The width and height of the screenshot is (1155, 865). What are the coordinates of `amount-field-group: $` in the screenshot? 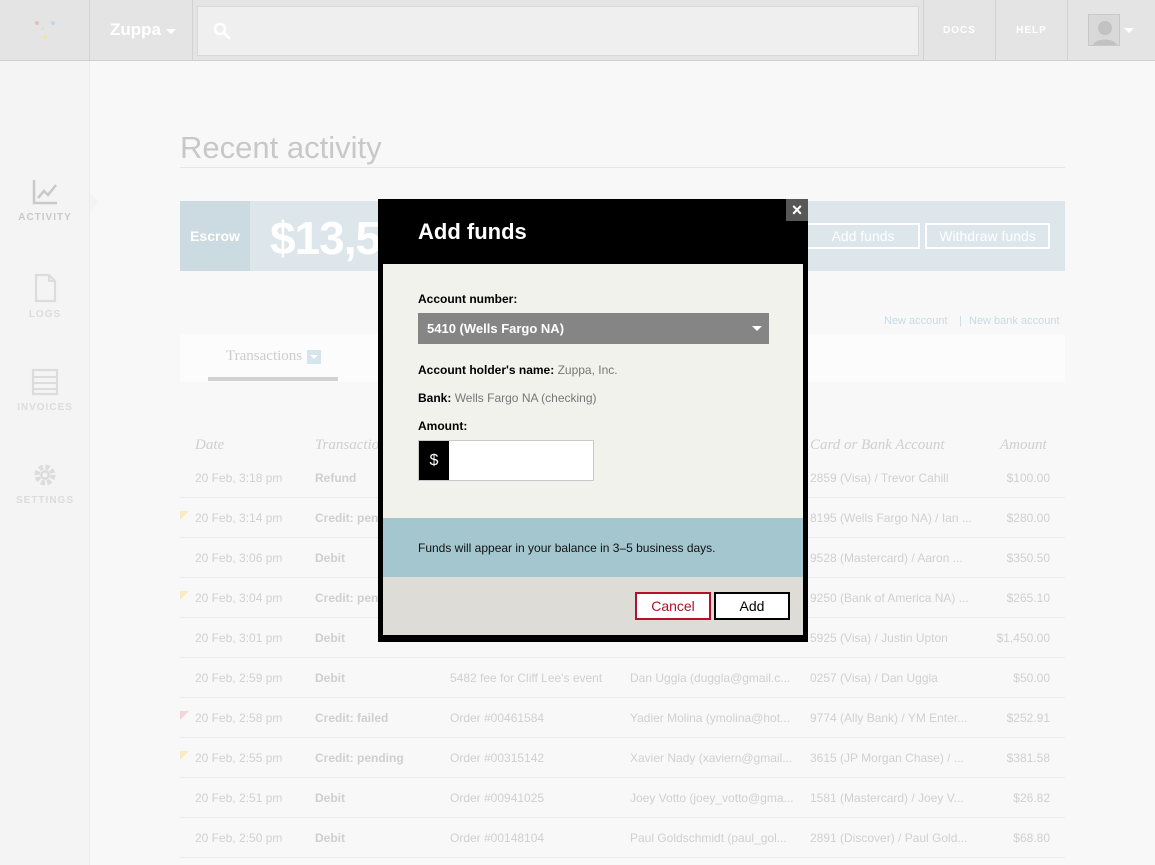 It's located at (506, 460).